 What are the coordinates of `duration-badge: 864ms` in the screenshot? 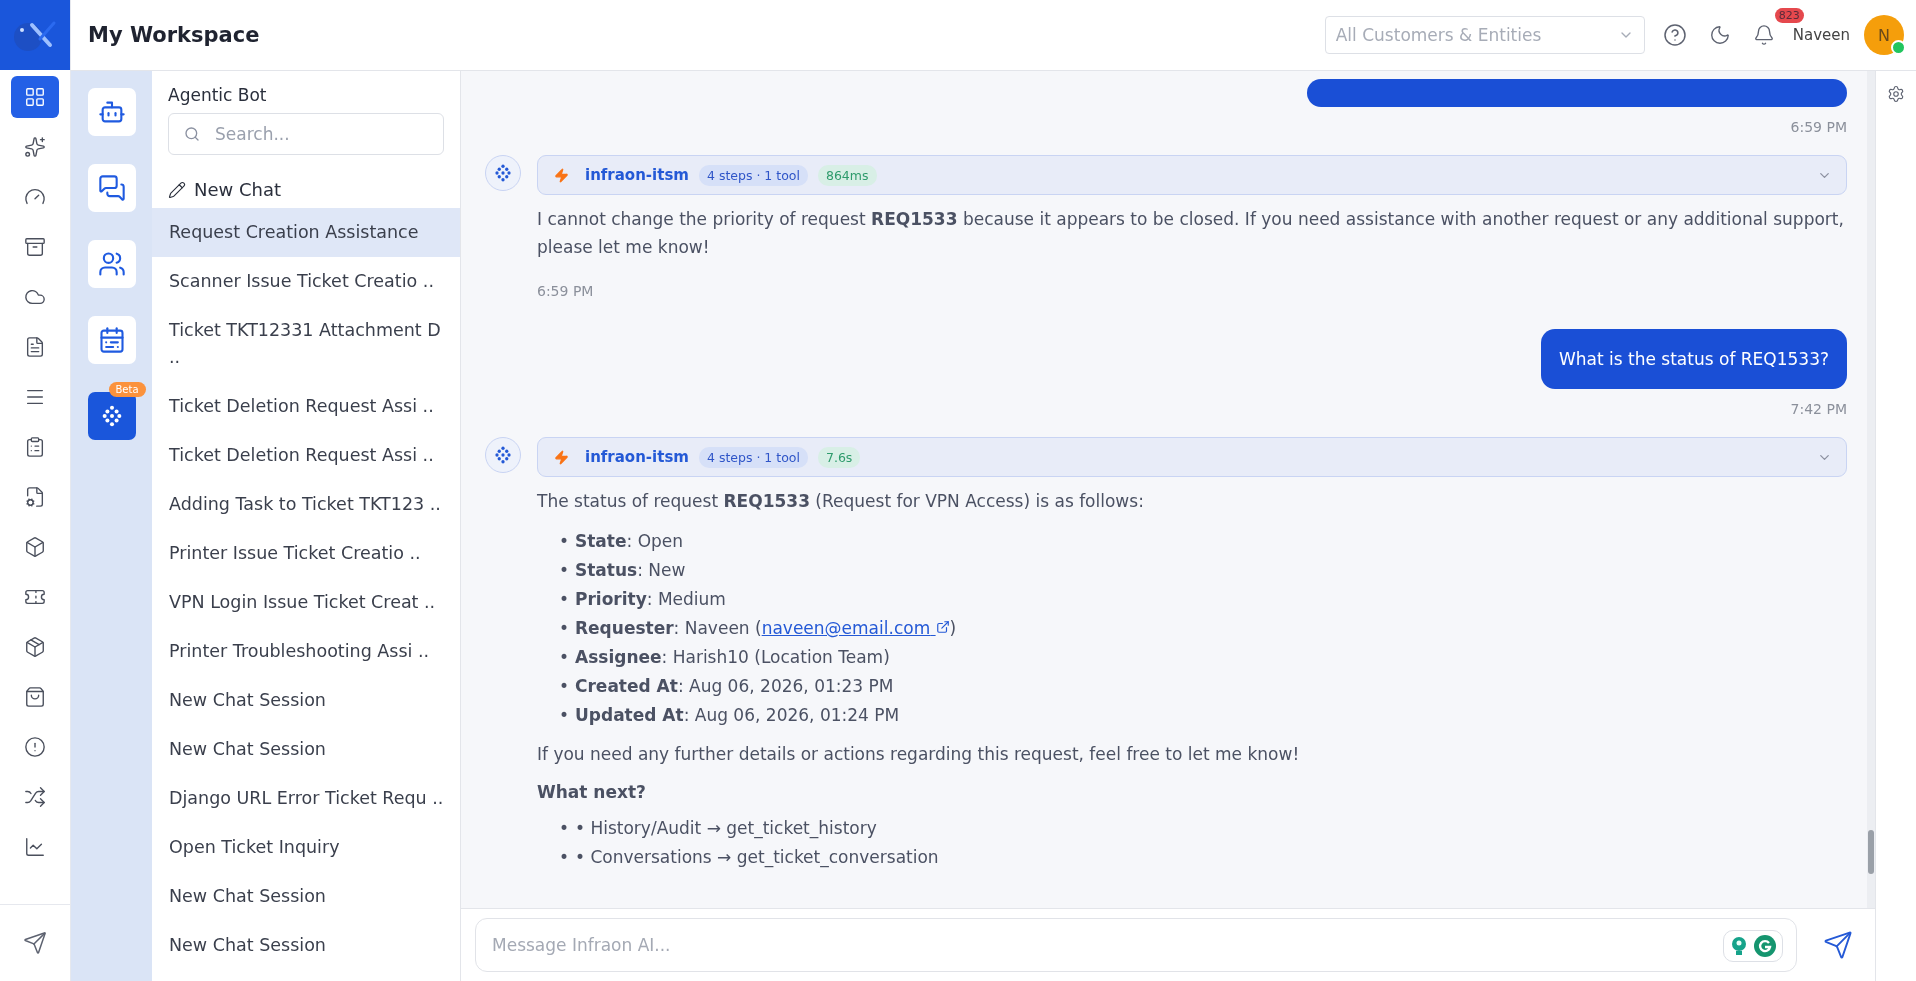 It's located at (847, 175).